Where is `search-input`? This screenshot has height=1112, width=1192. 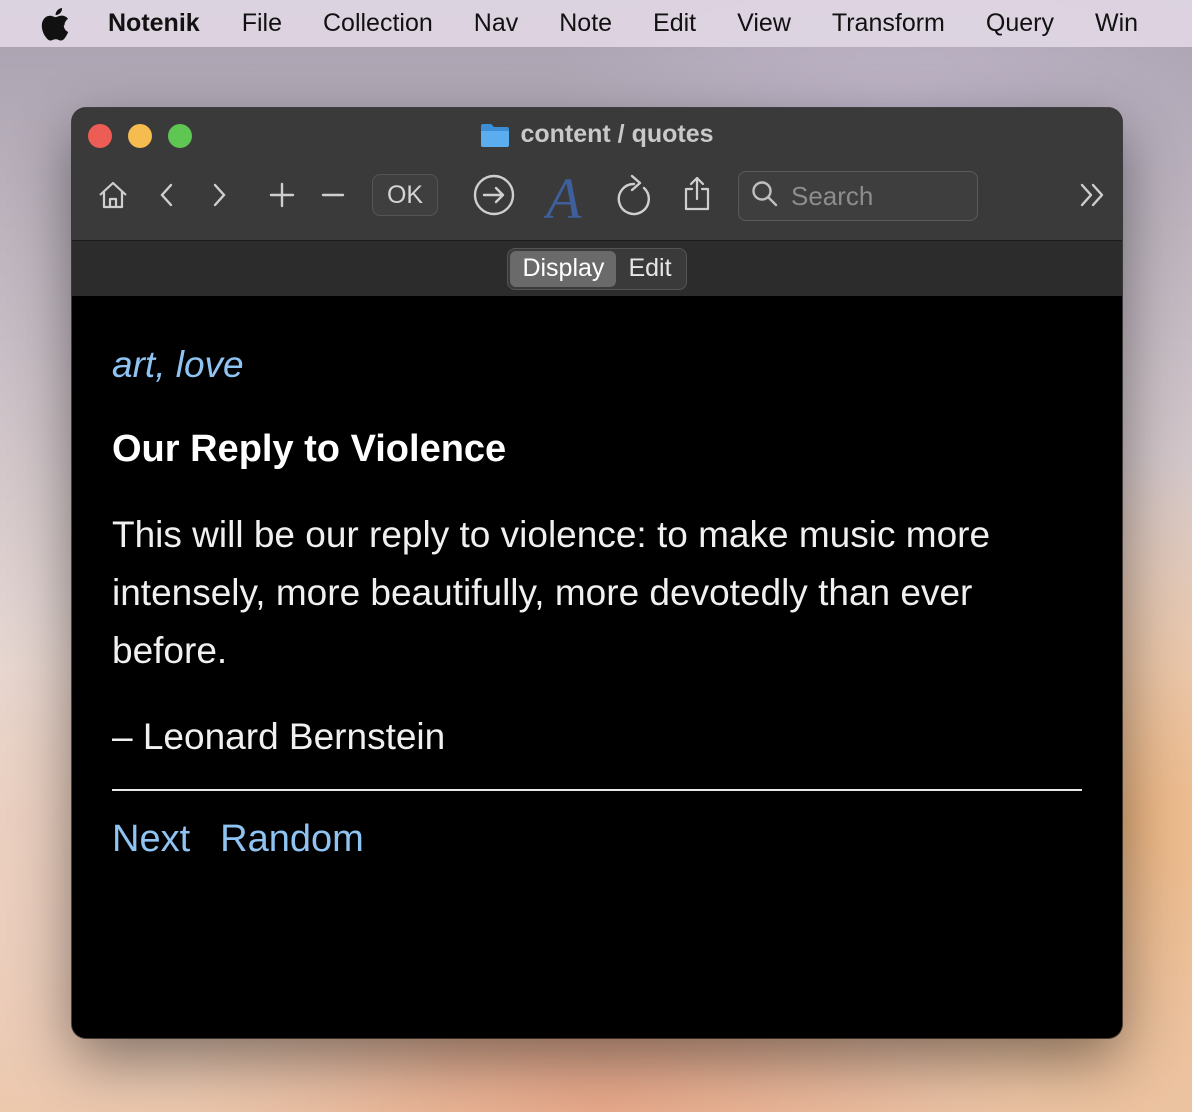
search-input is located at coordinates (881, 196).